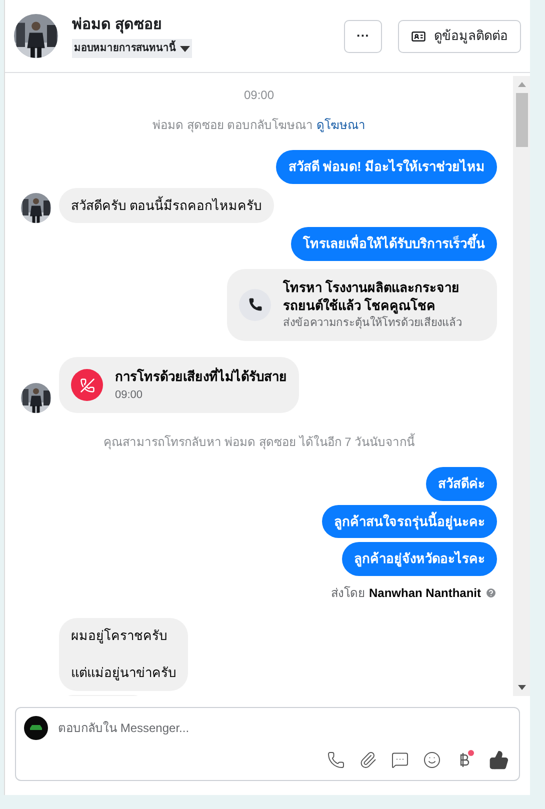 This screenshot has height=809, width=545. I want to click on help-icon, so click(491, 592).